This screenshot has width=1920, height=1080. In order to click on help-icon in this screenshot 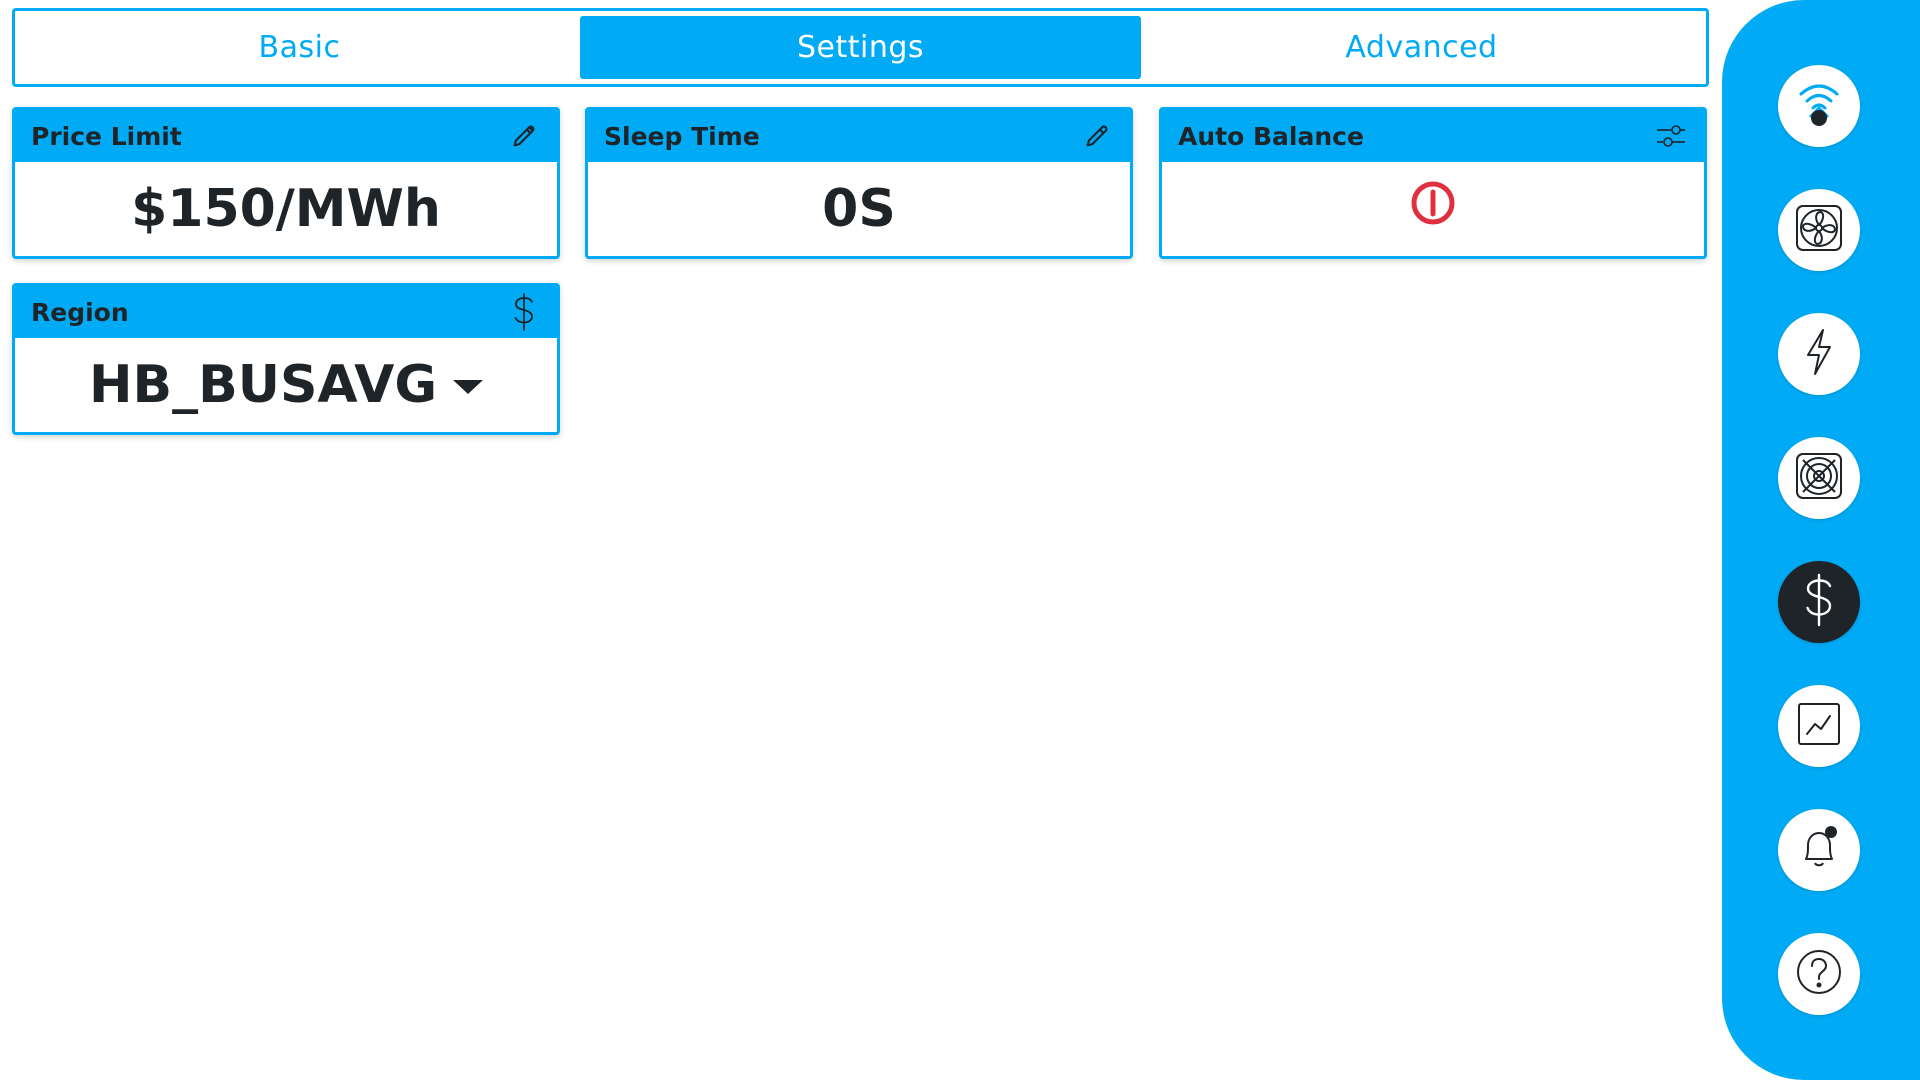, I will do `click(1819, 974)`.